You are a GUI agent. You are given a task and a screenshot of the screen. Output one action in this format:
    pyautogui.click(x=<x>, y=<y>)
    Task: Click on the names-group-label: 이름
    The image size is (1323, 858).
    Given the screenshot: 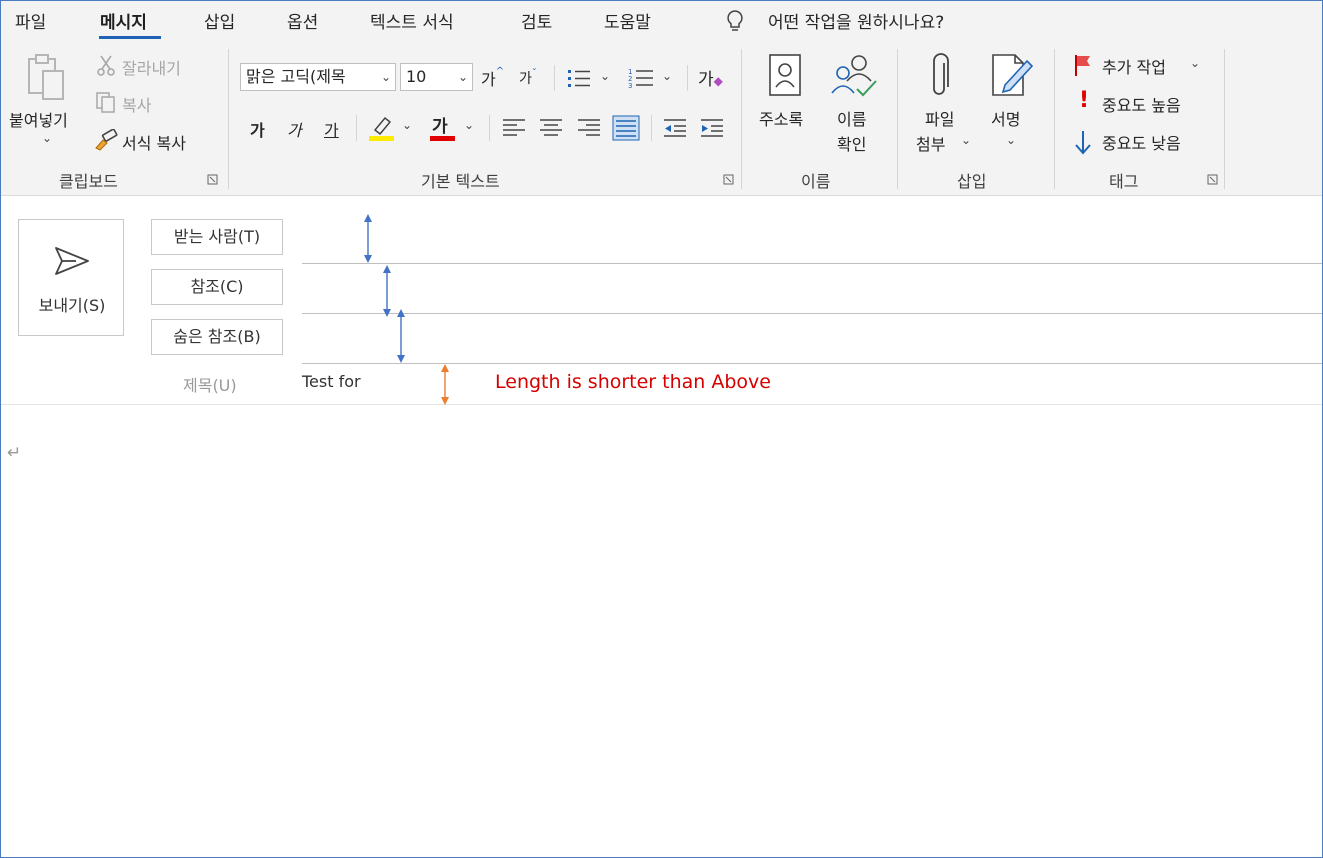 What is the action you would take?
    pyautogui.click(x=816, y=181)
    